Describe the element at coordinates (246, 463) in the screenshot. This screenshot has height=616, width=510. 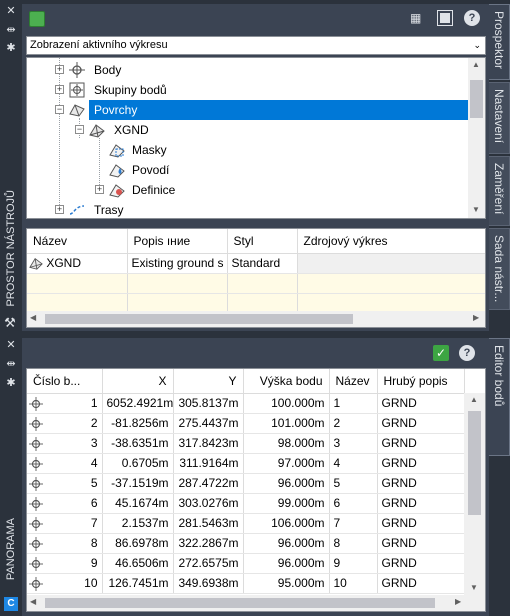
I see `point-row: 4 0.6705m 311.9164m 97.000m 4 GRND` at that location.